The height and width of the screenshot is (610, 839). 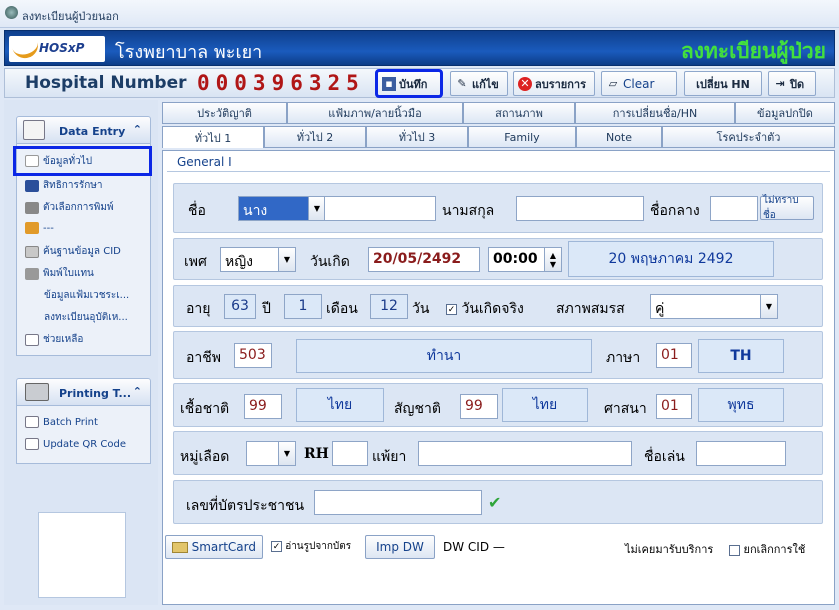 I want to click on tab-family: Family, so click(x=522, y=137).